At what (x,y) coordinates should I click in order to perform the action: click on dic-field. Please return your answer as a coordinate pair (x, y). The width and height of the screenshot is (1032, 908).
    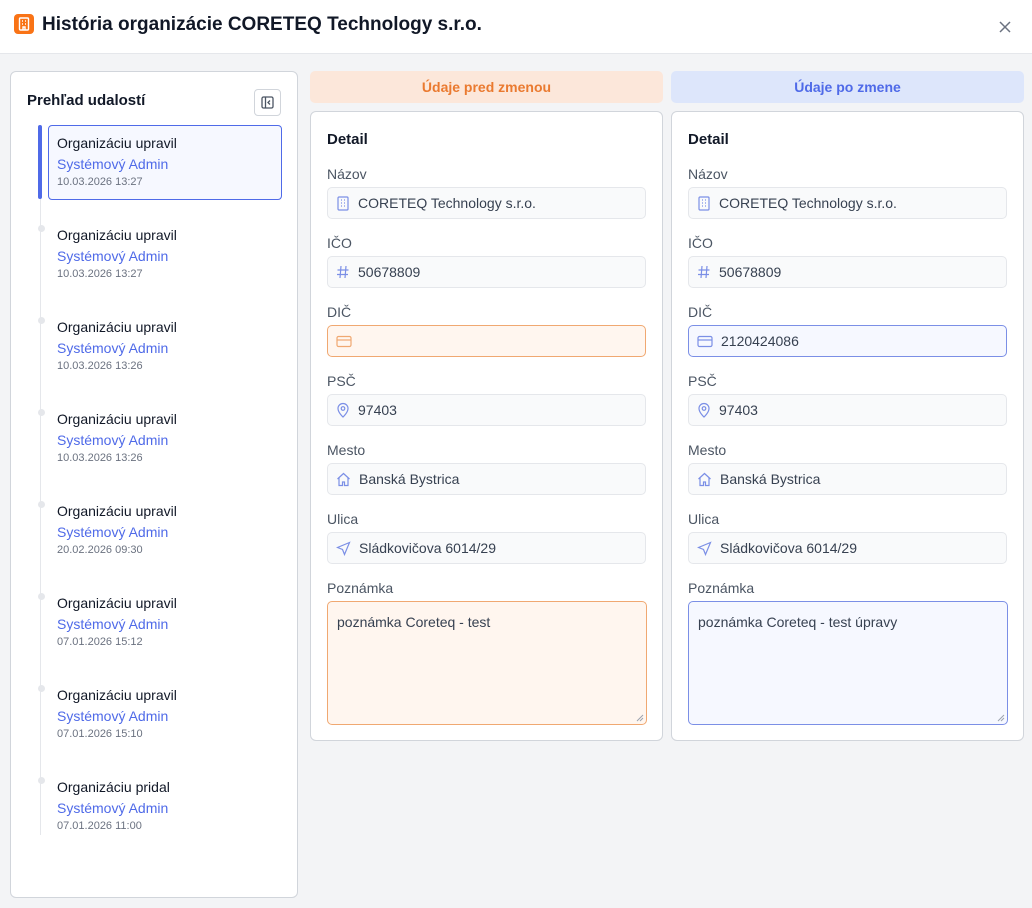
    Looking at the image, I should click on (486, 341).